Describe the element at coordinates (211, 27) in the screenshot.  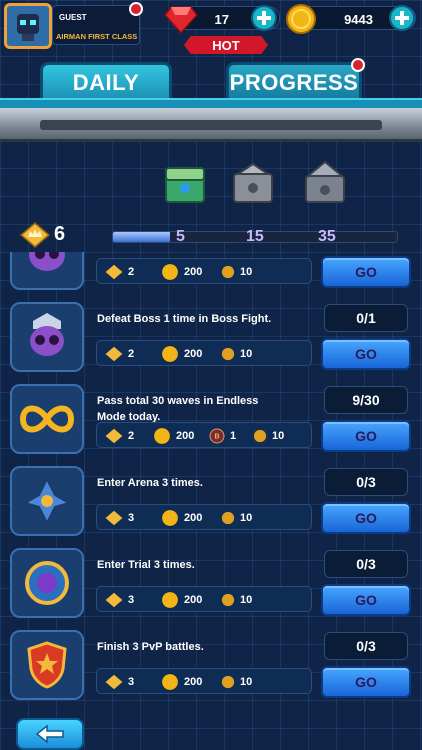
I see `top-bar: GUEST AIRMAN FIRST CLASS 17 9443 HOT` at that location.